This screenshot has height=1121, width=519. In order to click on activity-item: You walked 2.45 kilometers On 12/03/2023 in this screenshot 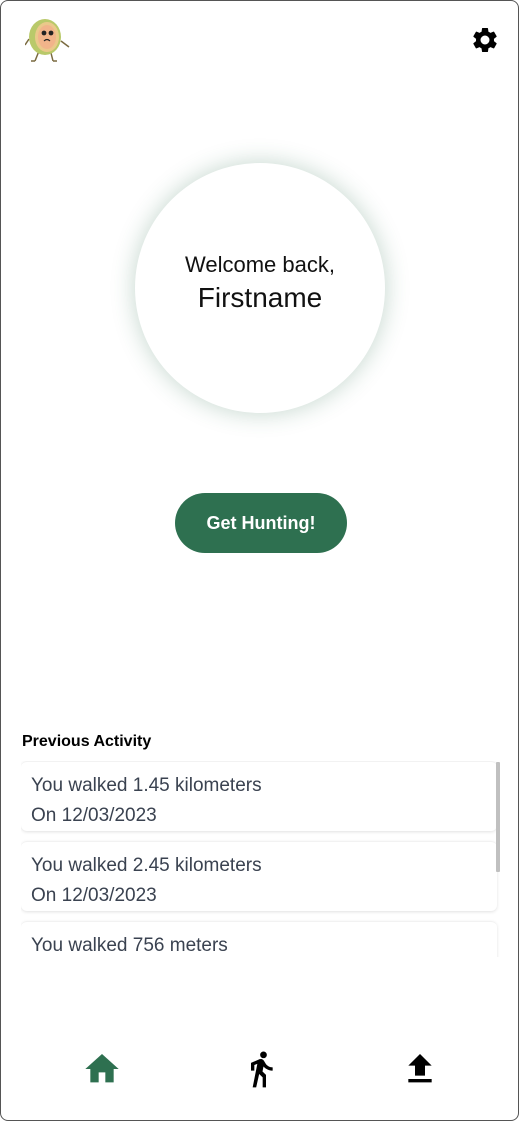, I will do `click(259, 876)`.